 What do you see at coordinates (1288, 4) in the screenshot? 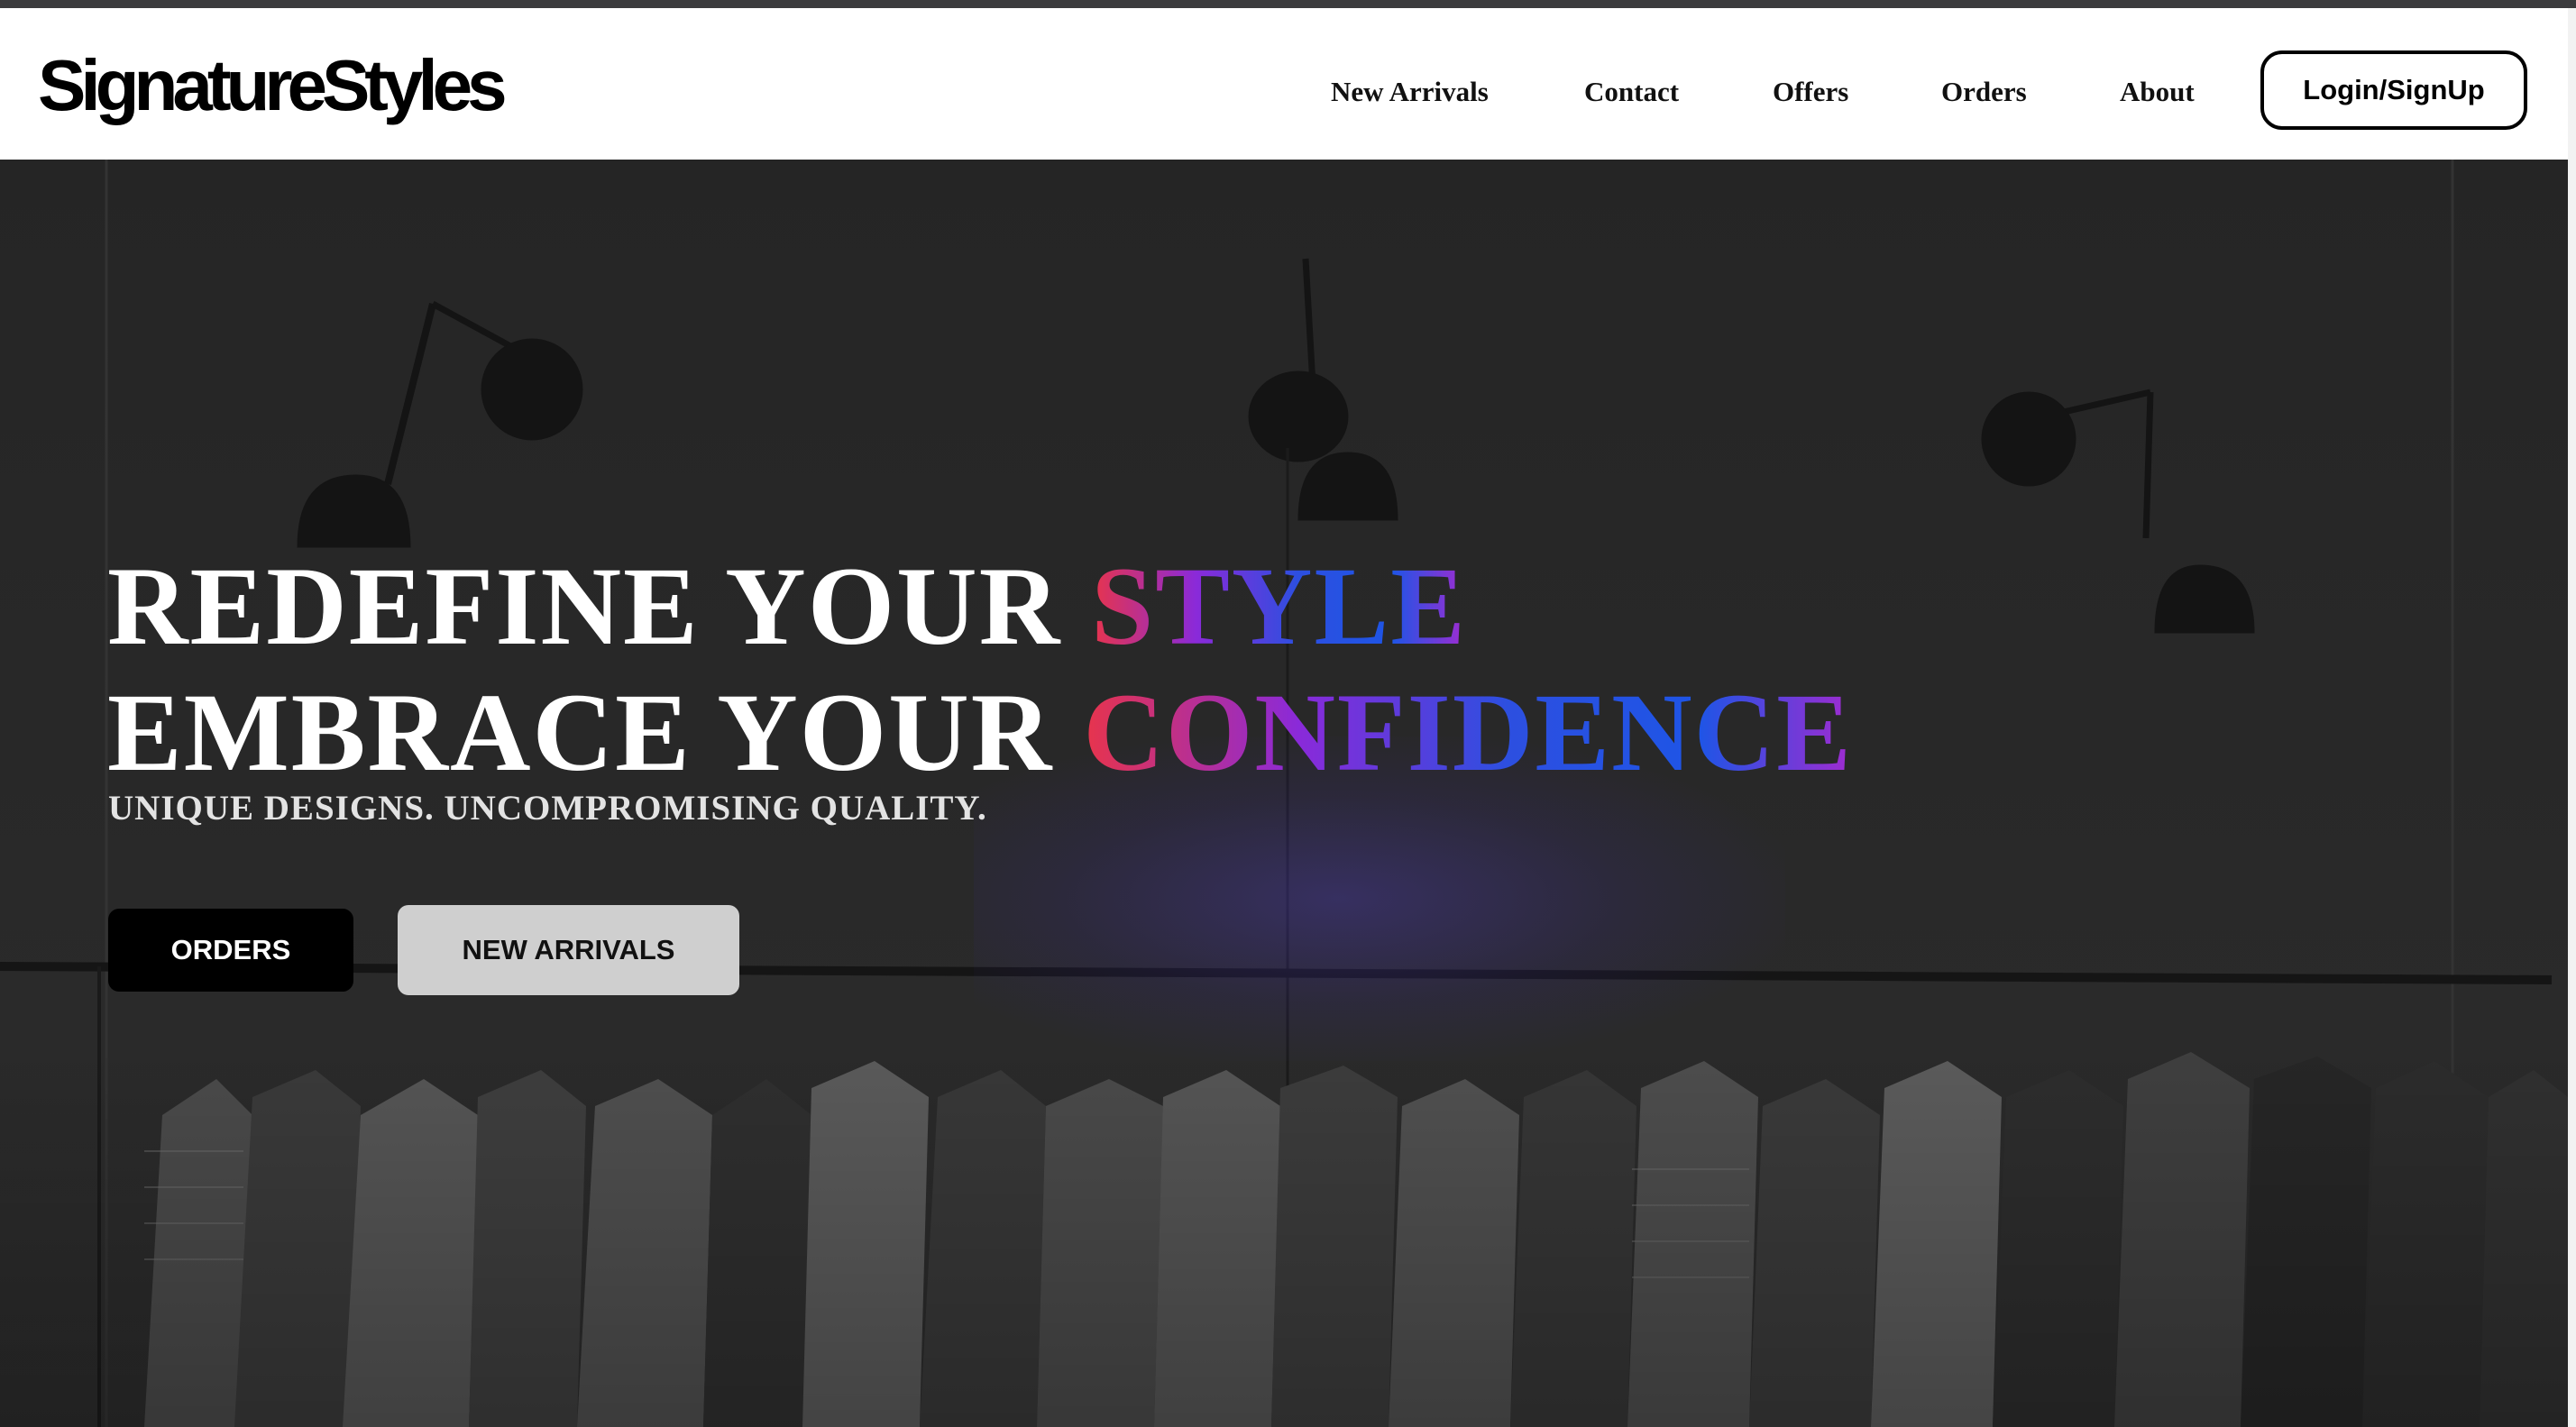
I see `browser-top-edge` at bounding box center [1288, 4].